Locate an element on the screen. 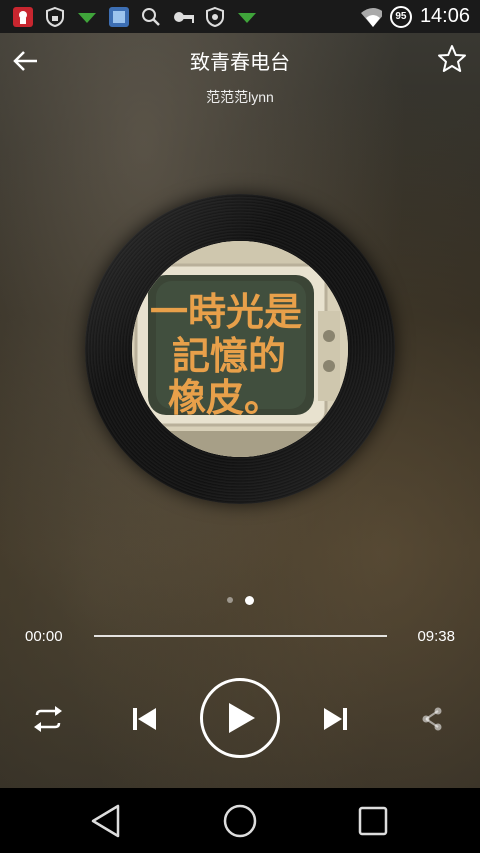  cover-text-line-3: 橡皮。 is located at coordinates (225, 397).